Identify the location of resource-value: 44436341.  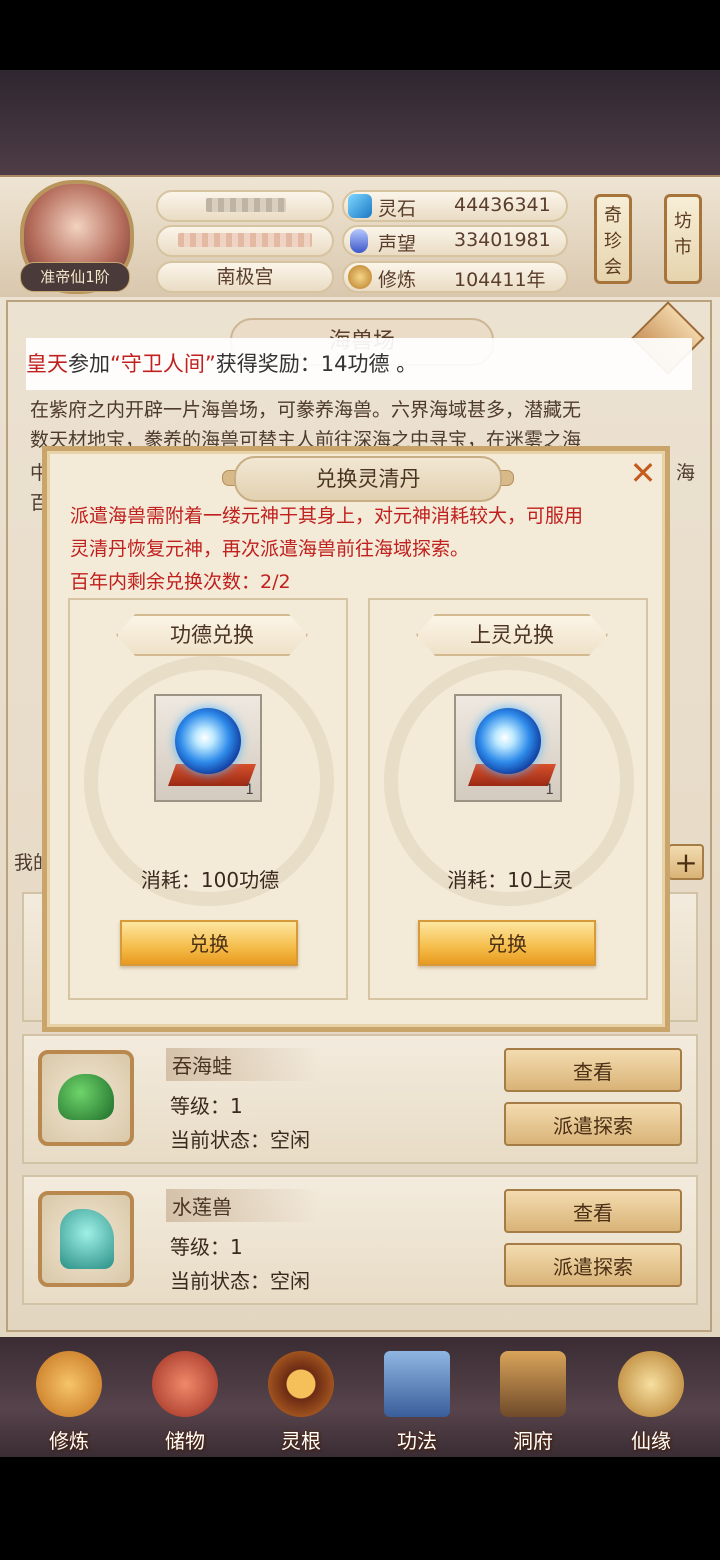
(502, 205).